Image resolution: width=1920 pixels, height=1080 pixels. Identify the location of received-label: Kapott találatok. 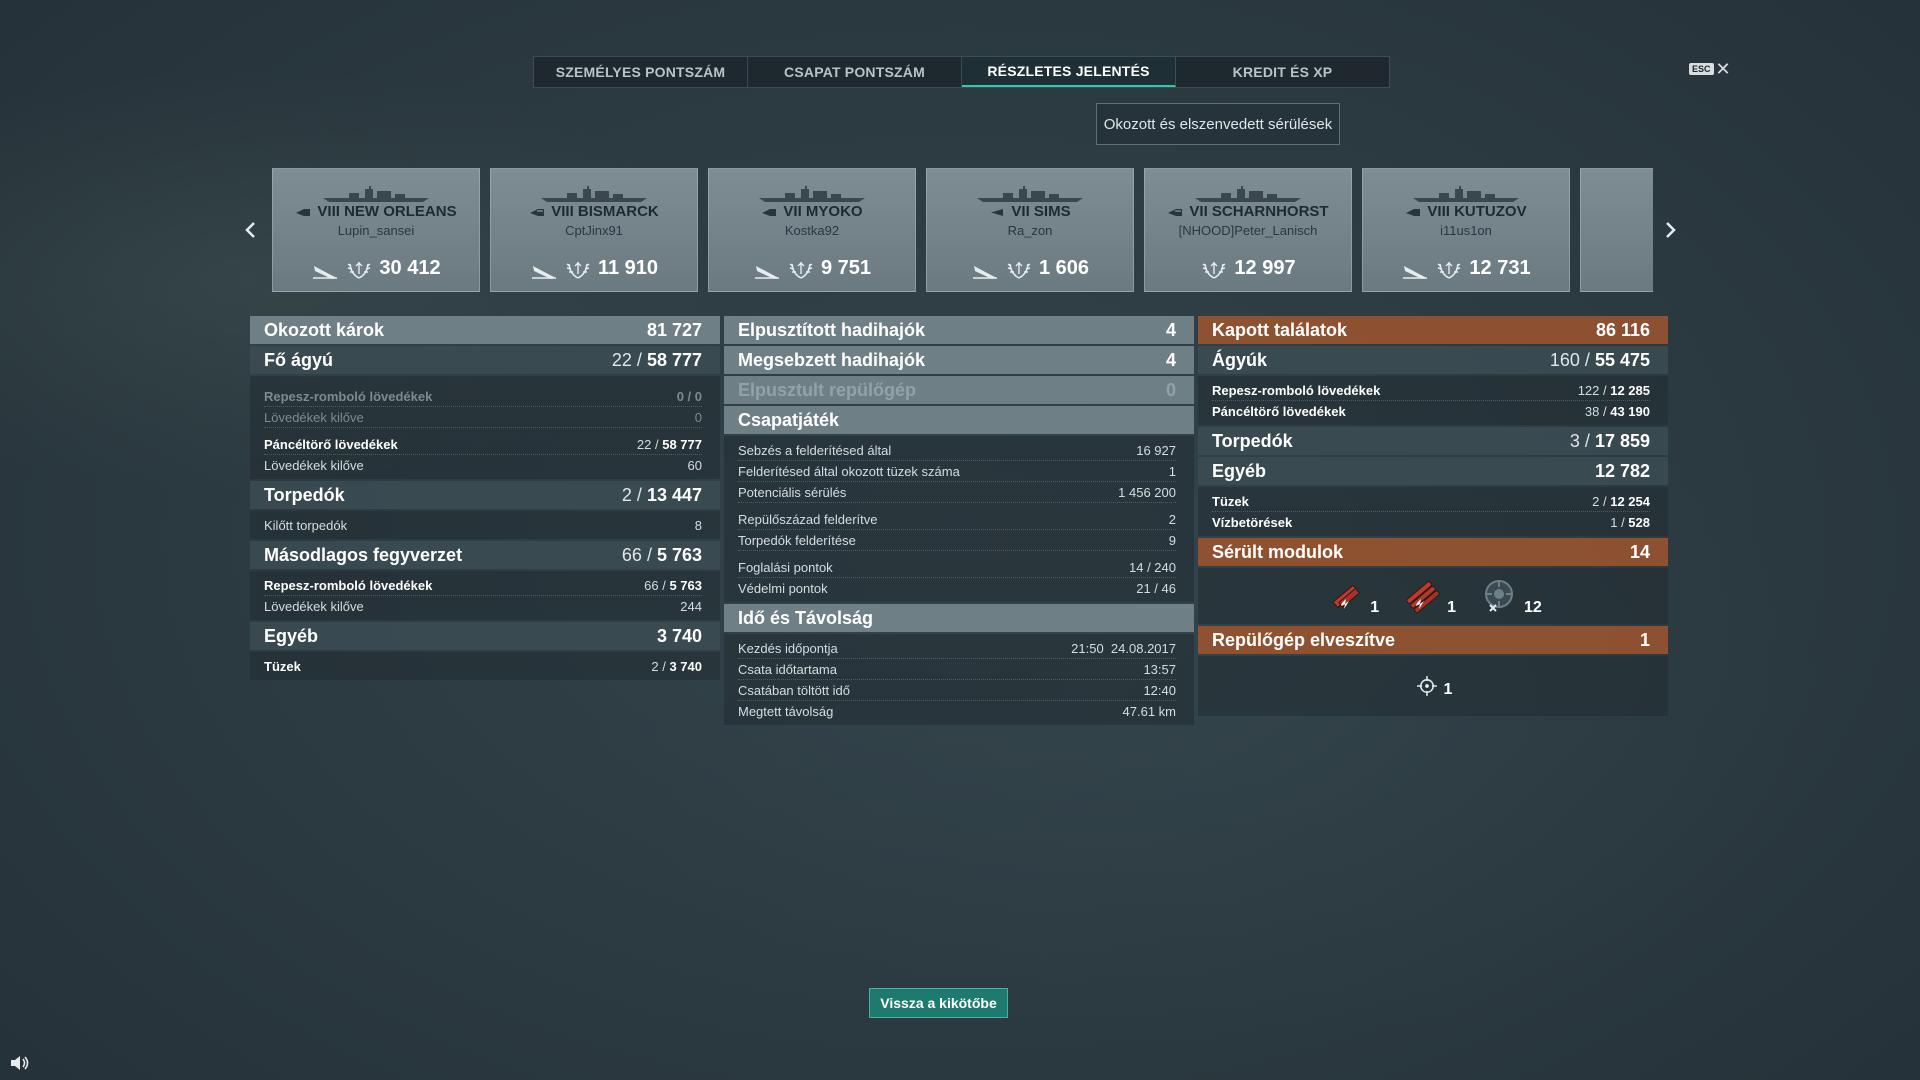
(1280, 329).